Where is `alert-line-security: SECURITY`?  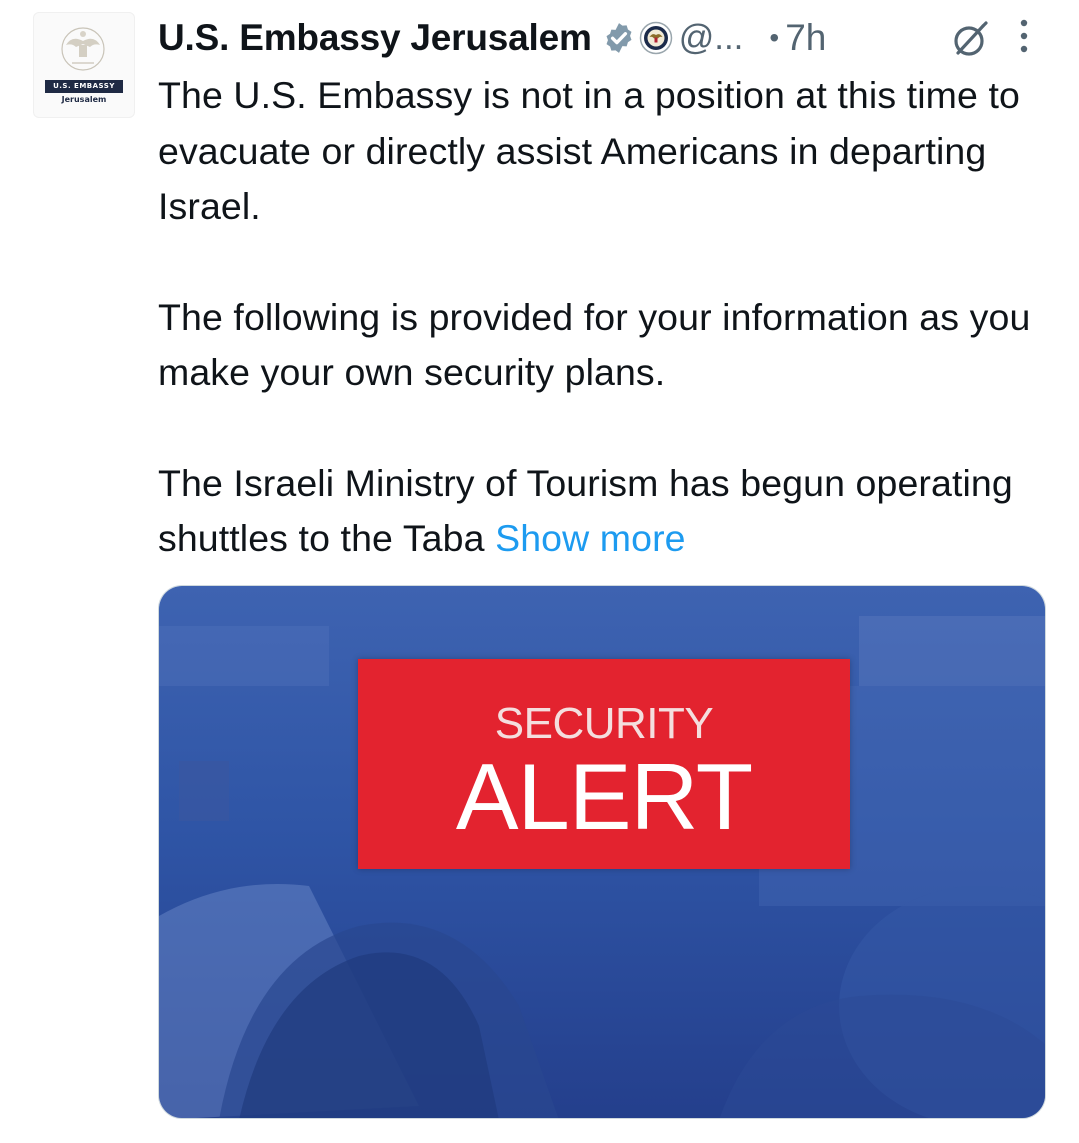
alert-line-security: SECURITY is located at coordinates (604, 723).